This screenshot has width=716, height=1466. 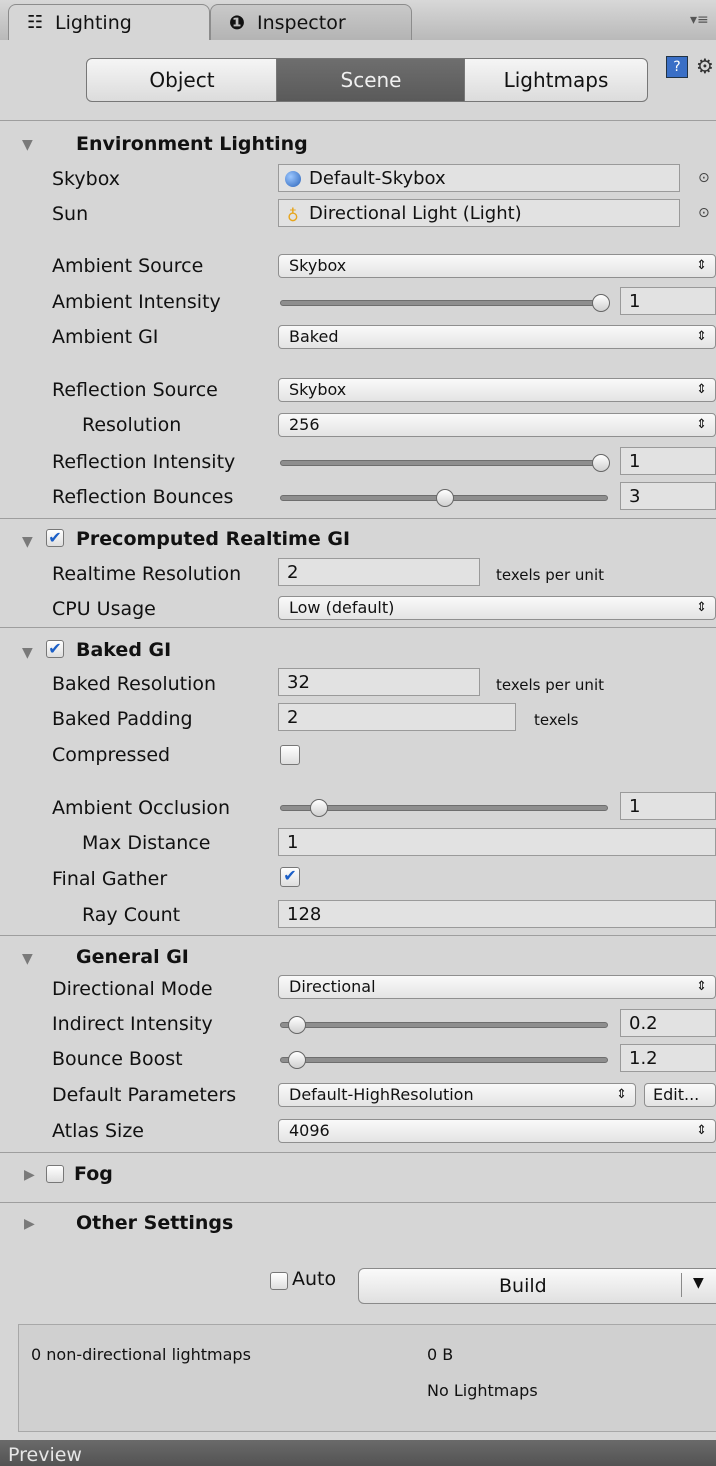 I want to click on cpu-usage-label: CPU Usage, so click(x=104, y=609).